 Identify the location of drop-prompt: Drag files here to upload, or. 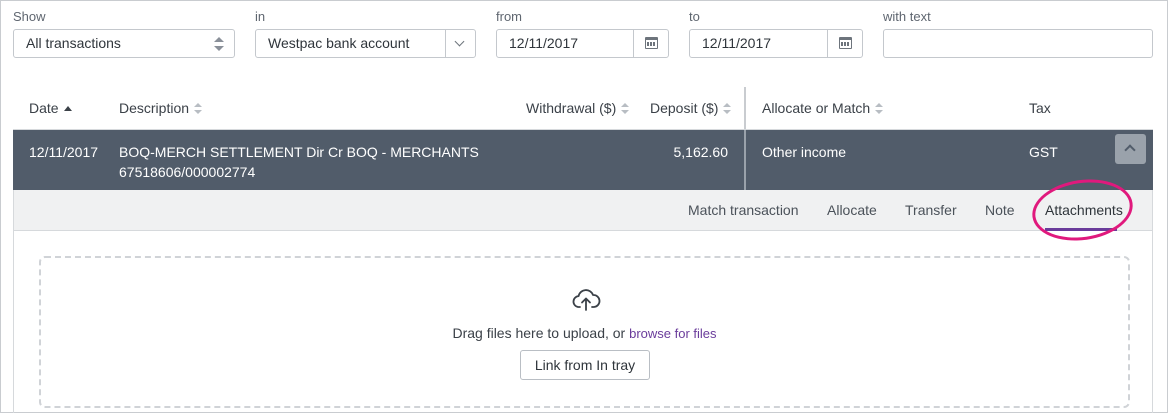
(539, 333).